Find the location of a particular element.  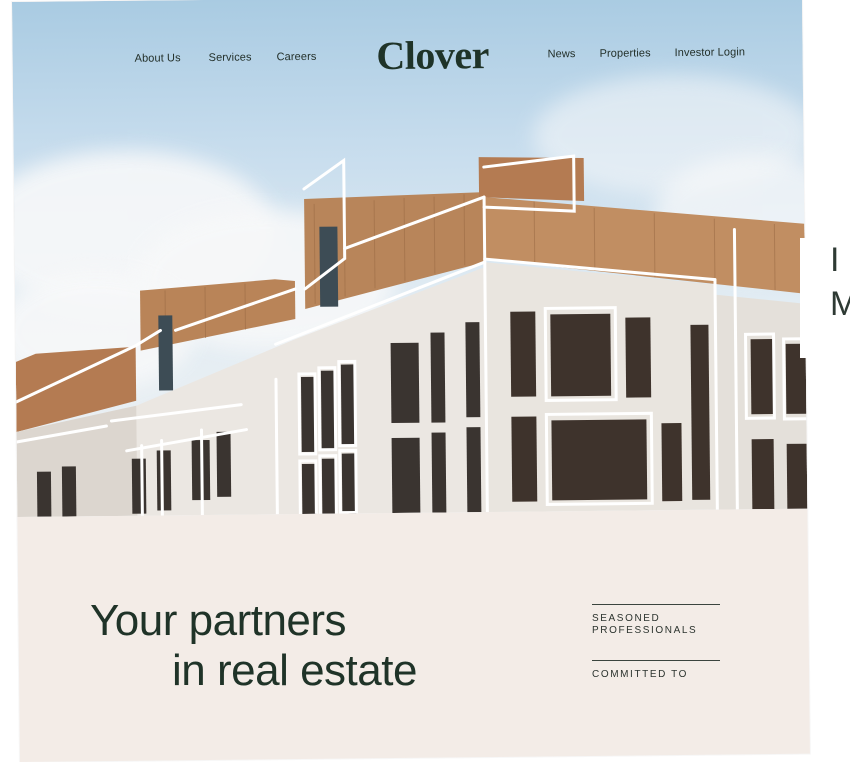

clover-logo: Clover is located at coordinates (432, 55).